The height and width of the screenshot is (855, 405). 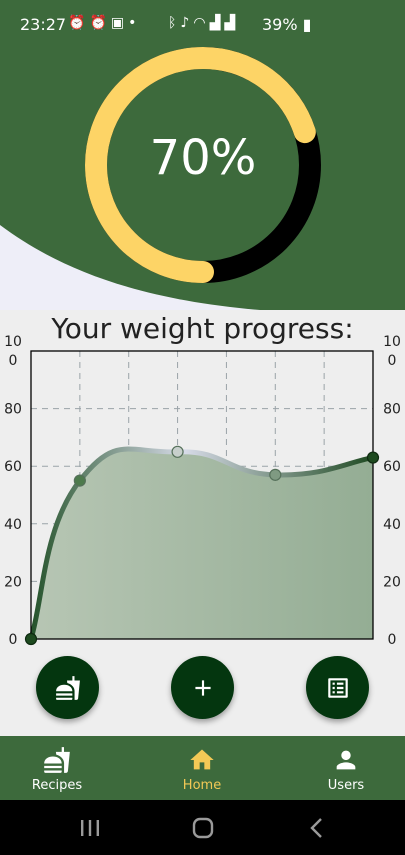 I want to click on list-fab, so click(x=337, y=687).